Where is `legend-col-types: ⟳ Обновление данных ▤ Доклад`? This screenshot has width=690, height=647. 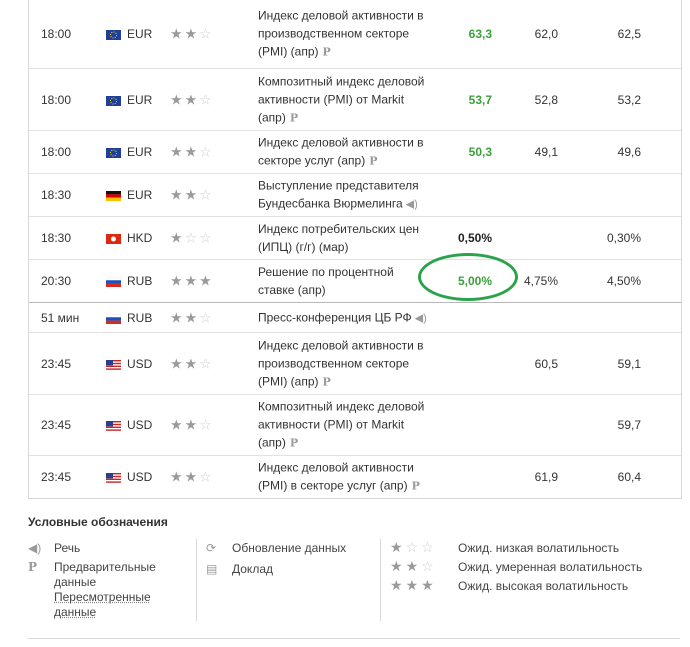 legend-col-types: ⟳ Обновление данных ▤ Доклад is located at coordinates (291, 561).